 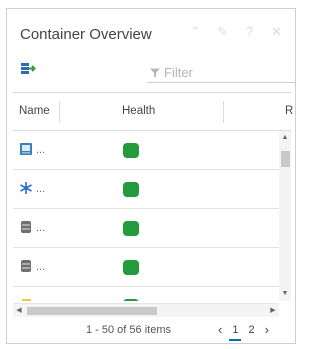 I want to click on chevrons-up-icon: ⌃, so click(x=195, y=32).